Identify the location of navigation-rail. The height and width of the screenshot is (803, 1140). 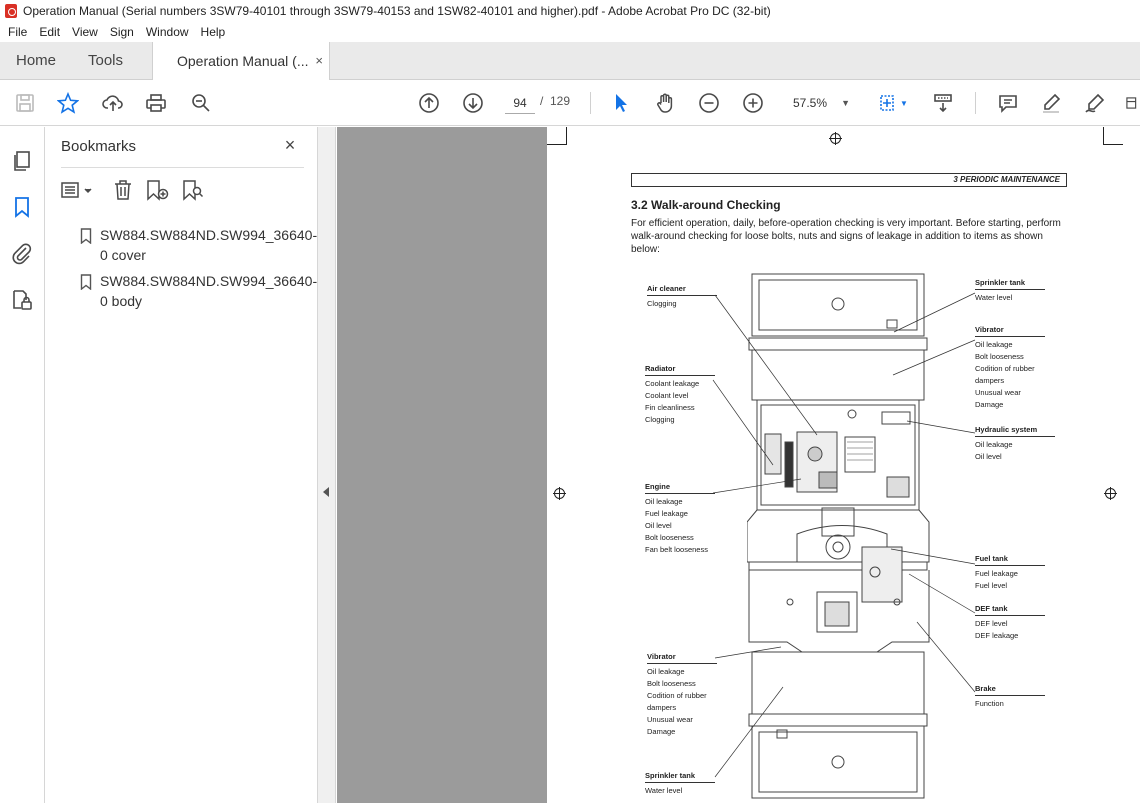
(22, 465).